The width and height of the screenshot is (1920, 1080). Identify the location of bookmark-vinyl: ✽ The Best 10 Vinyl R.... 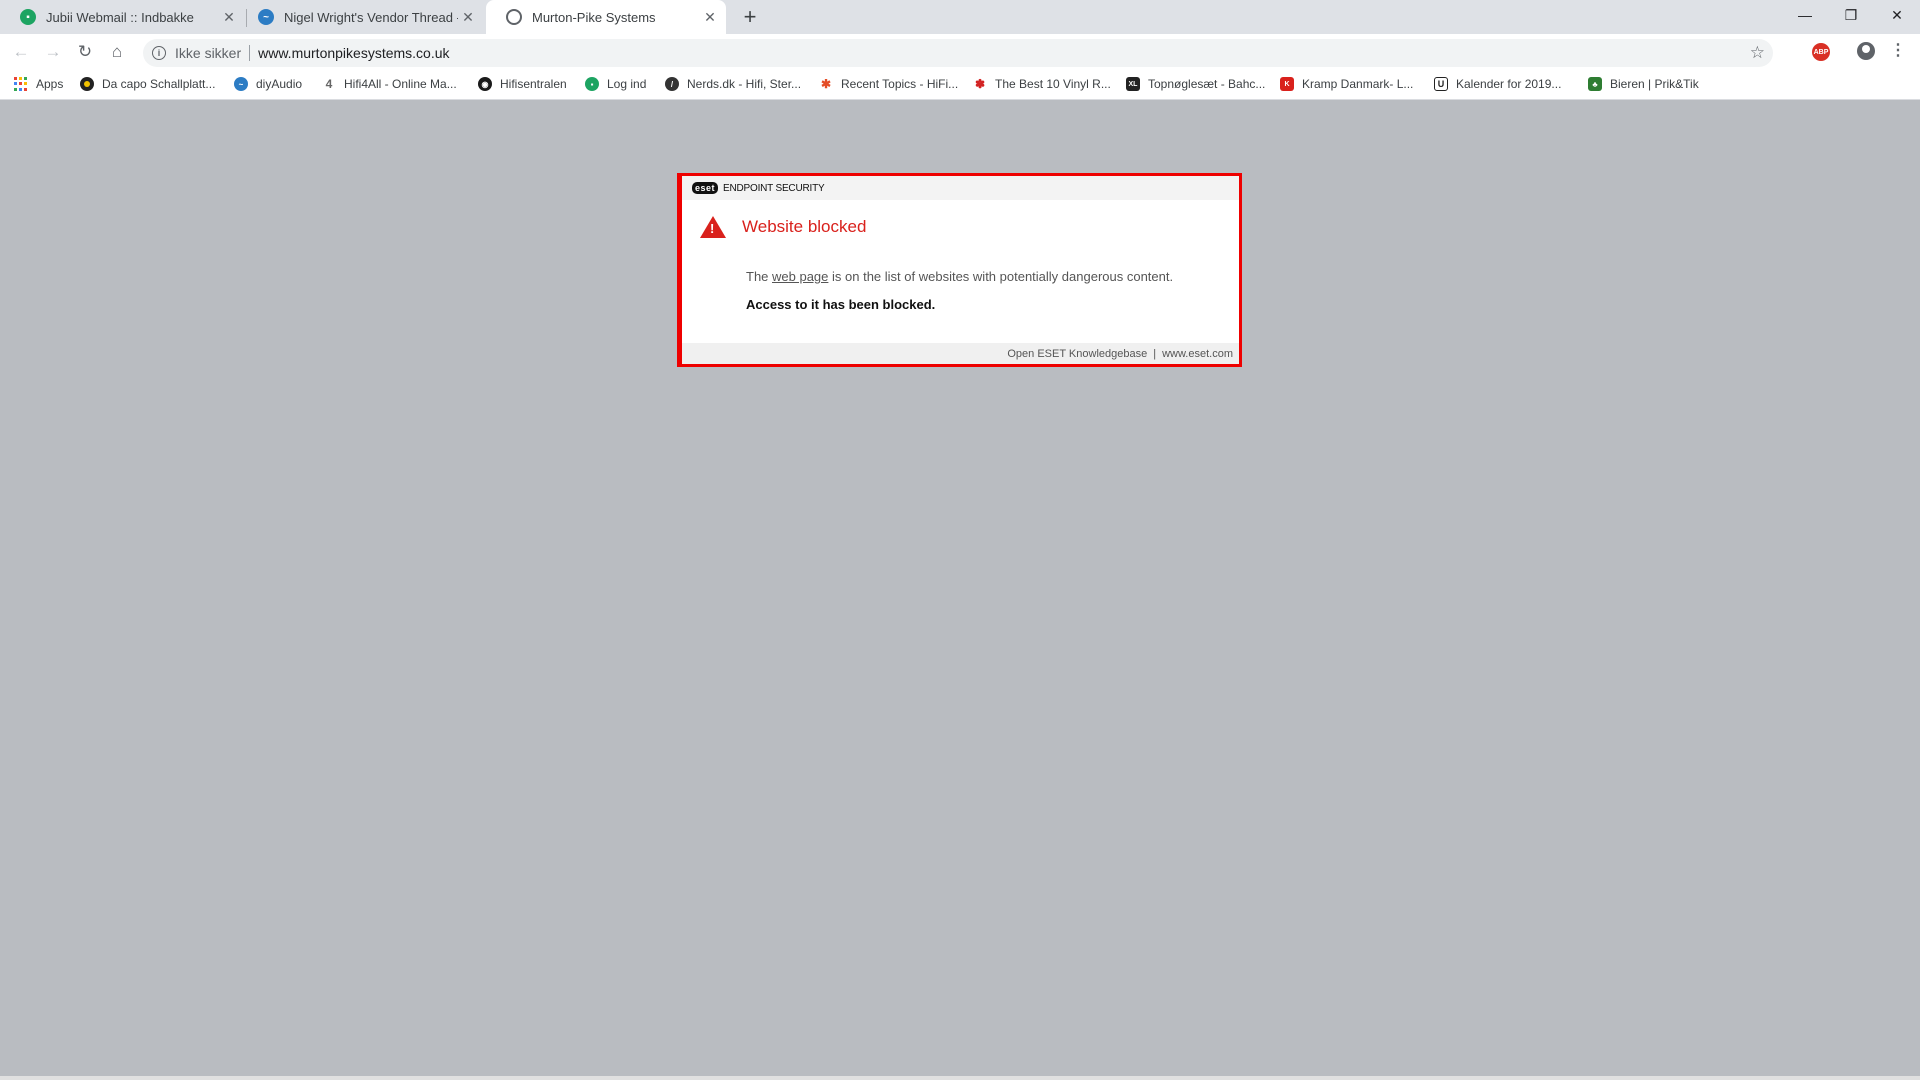
(1042, 84).